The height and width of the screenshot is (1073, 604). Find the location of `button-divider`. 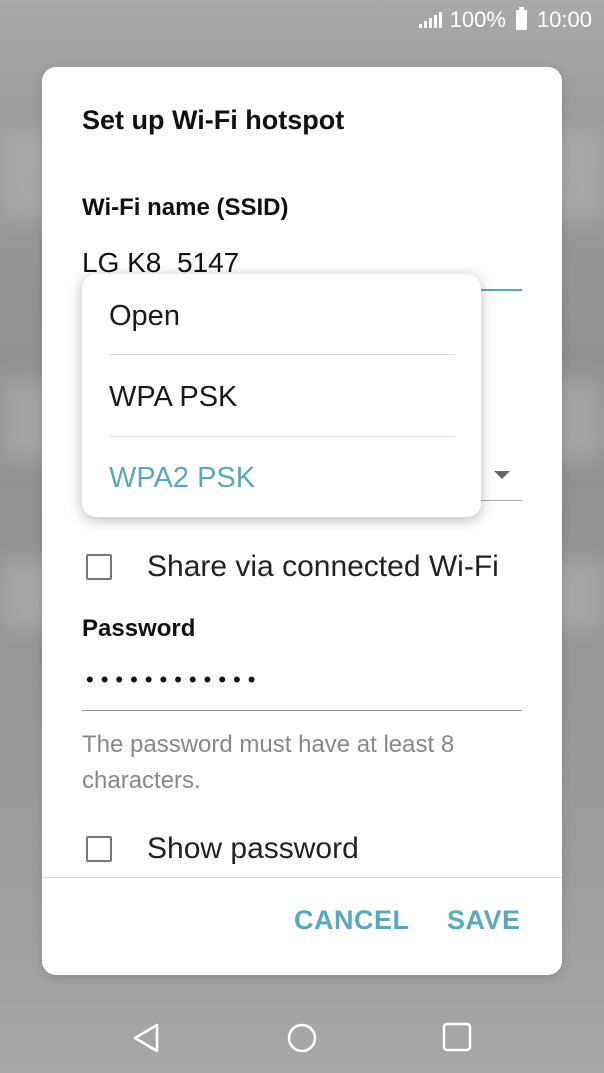

button-divider is located at coordinates (302, 877).